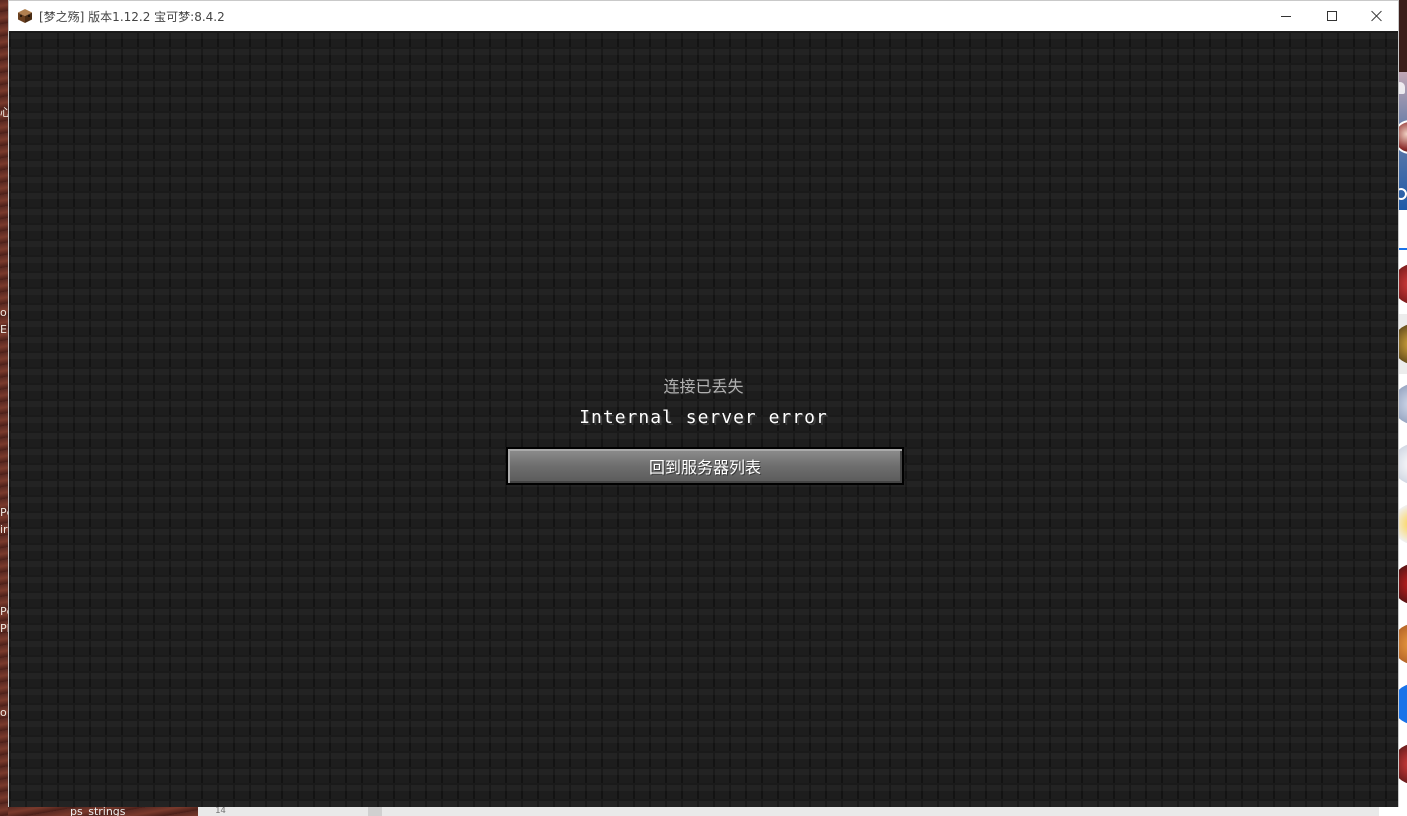  What do you see at coordinates (4, 628) in the screenshot?
I see `desktop-fragment: Pla` at bounding box center [4, 628].